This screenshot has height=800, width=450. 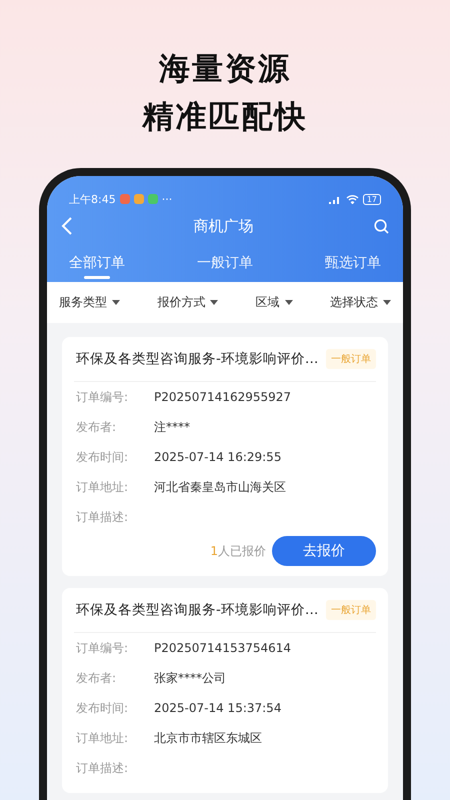 I want to click on battery-level: 17, so click(x=371, y=199).